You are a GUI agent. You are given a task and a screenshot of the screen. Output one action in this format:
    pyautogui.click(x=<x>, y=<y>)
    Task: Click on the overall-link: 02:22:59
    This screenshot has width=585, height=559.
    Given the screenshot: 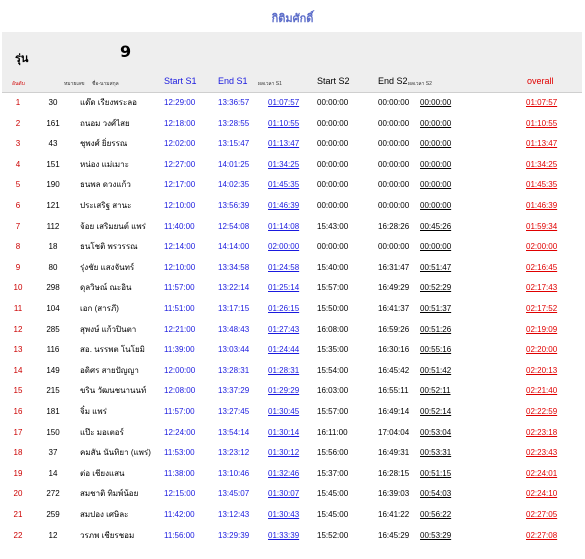 What is the action you would take?
    pyautogui.click(x=541, y=412)
    